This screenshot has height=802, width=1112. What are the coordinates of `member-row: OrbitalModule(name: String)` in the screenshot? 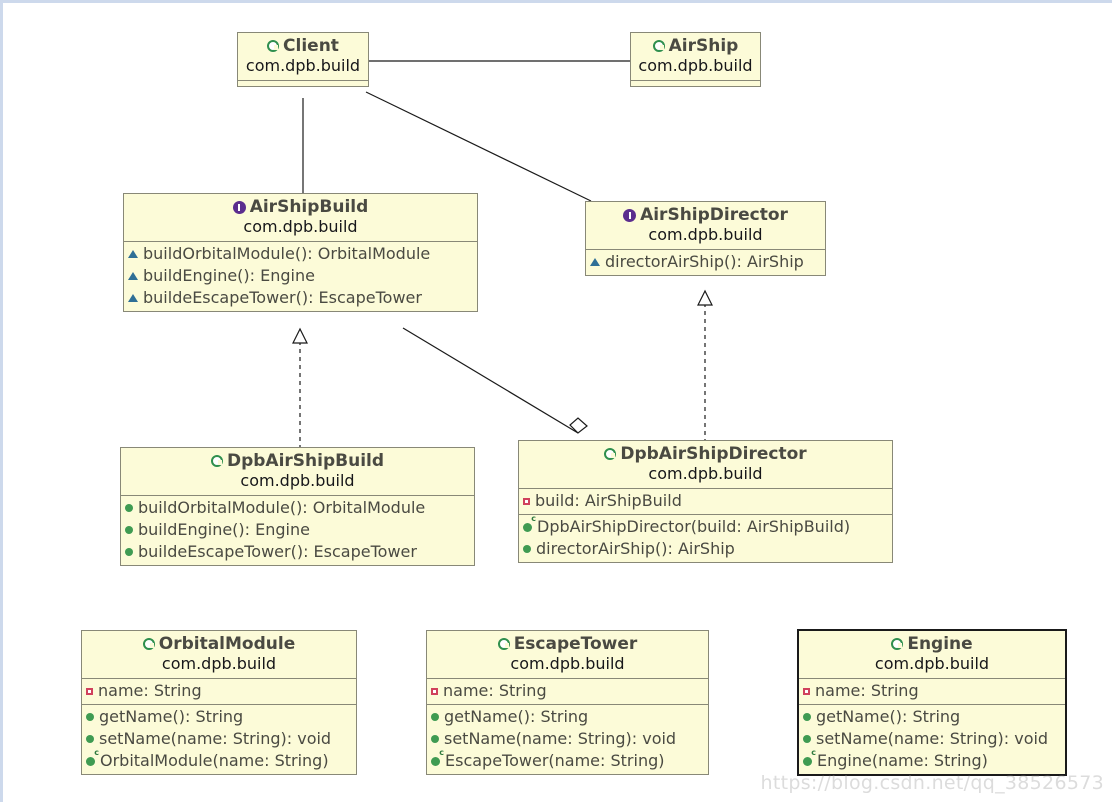 It's located at (219, 760).